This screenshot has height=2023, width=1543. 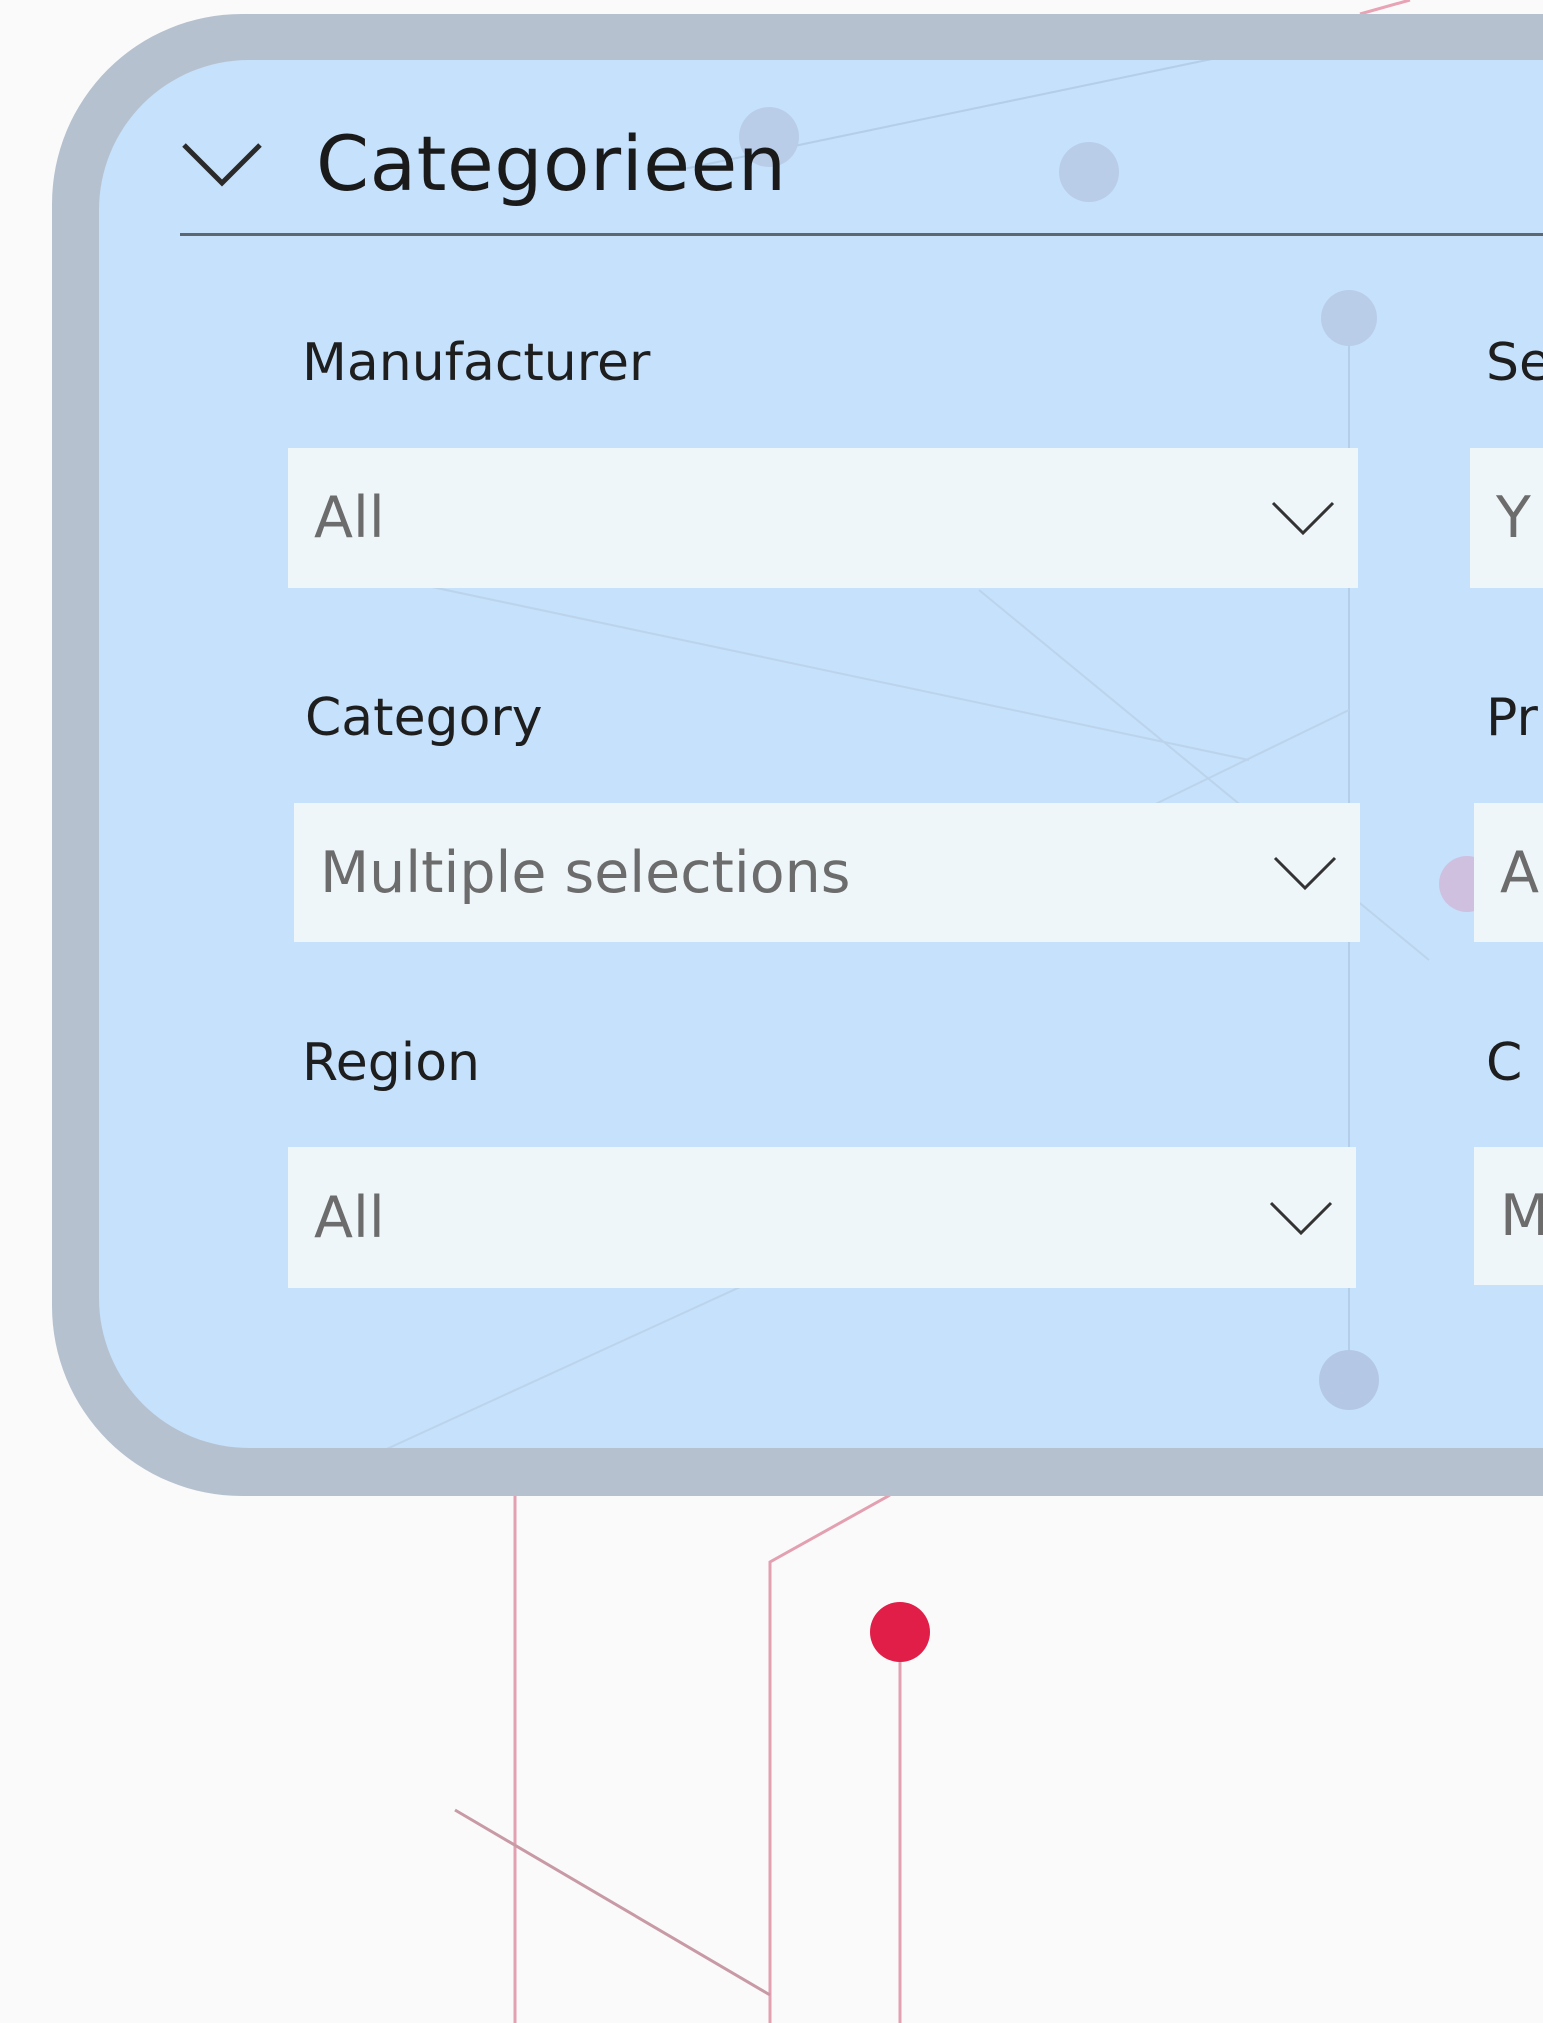 What do you see at coordinates (822, 1217) in the screenshot?
I see `region-select: All` at bounding box center [822, 1217].